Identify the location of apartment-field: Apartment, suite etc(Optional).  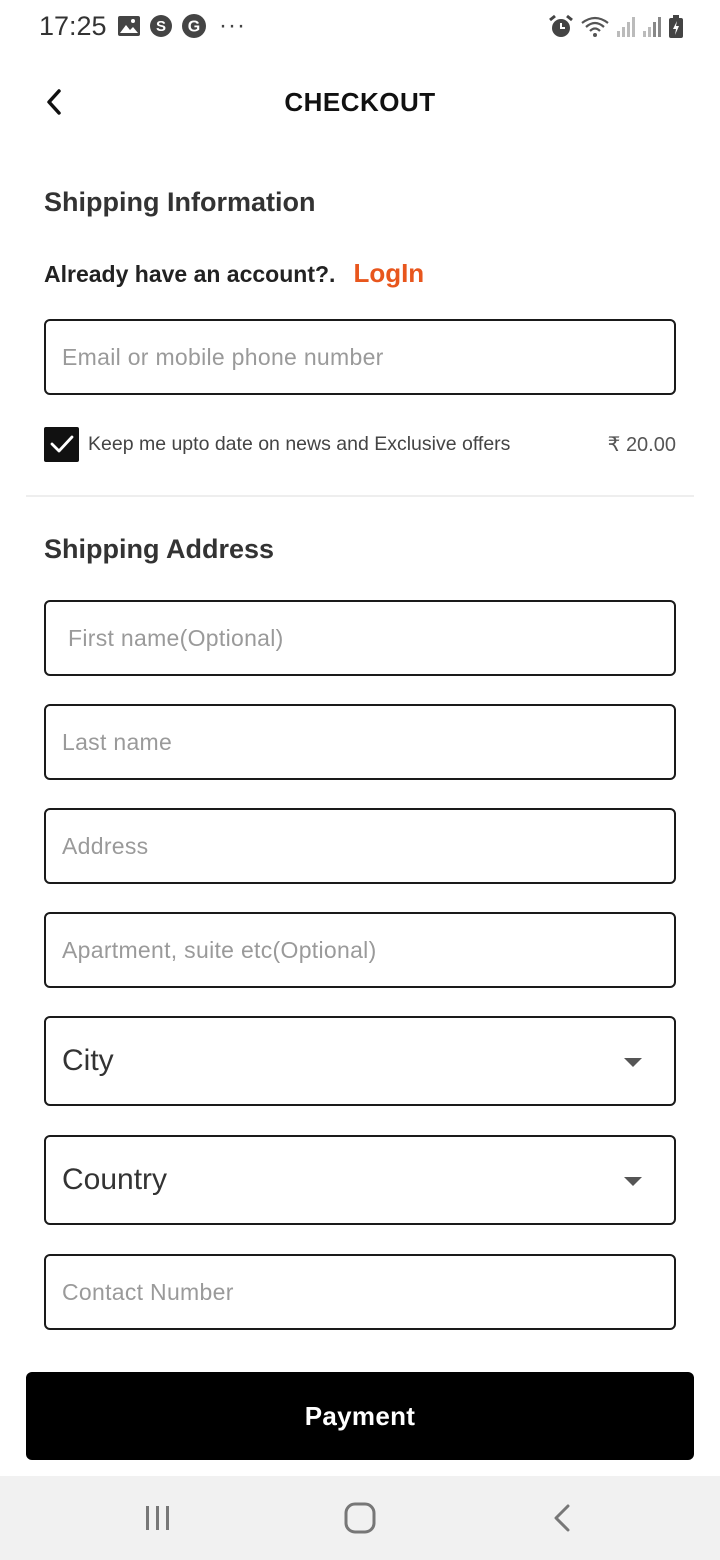
(360, 950).